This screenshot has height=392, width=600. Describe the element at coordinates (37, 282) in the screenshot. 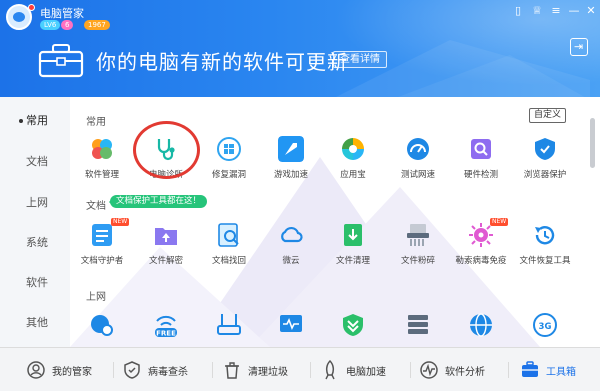

I see `sidebar-item-label: 软件` at that location.